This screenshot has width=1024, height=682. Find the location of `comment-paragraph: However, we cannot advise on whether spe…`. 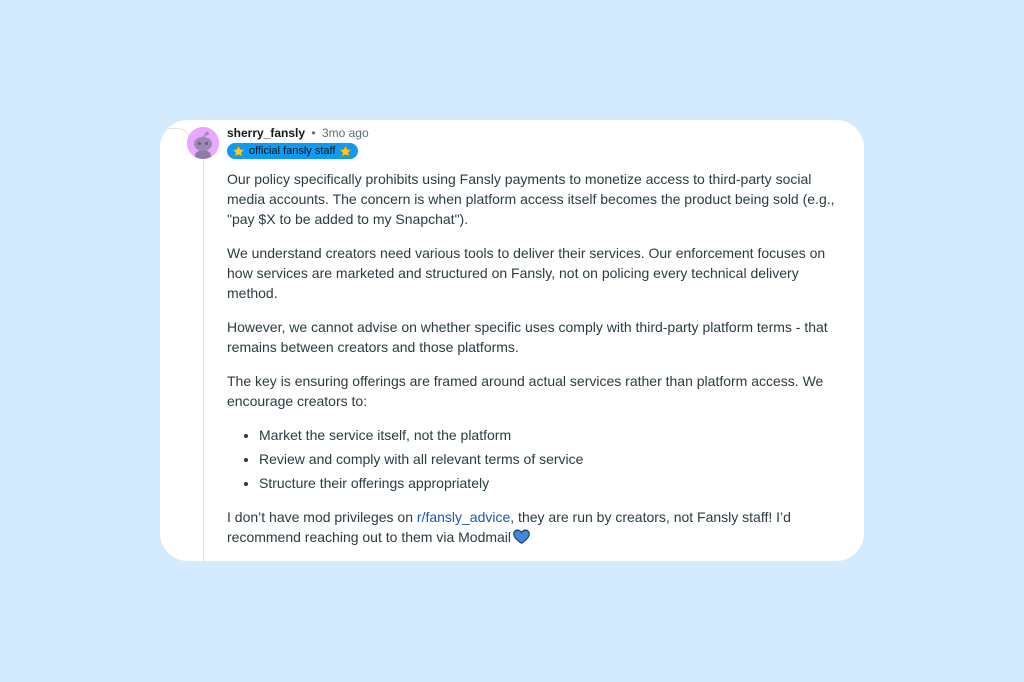

comment-paragraph: However, we cannot advise on whether spe… is located at coordinates (527, 337).